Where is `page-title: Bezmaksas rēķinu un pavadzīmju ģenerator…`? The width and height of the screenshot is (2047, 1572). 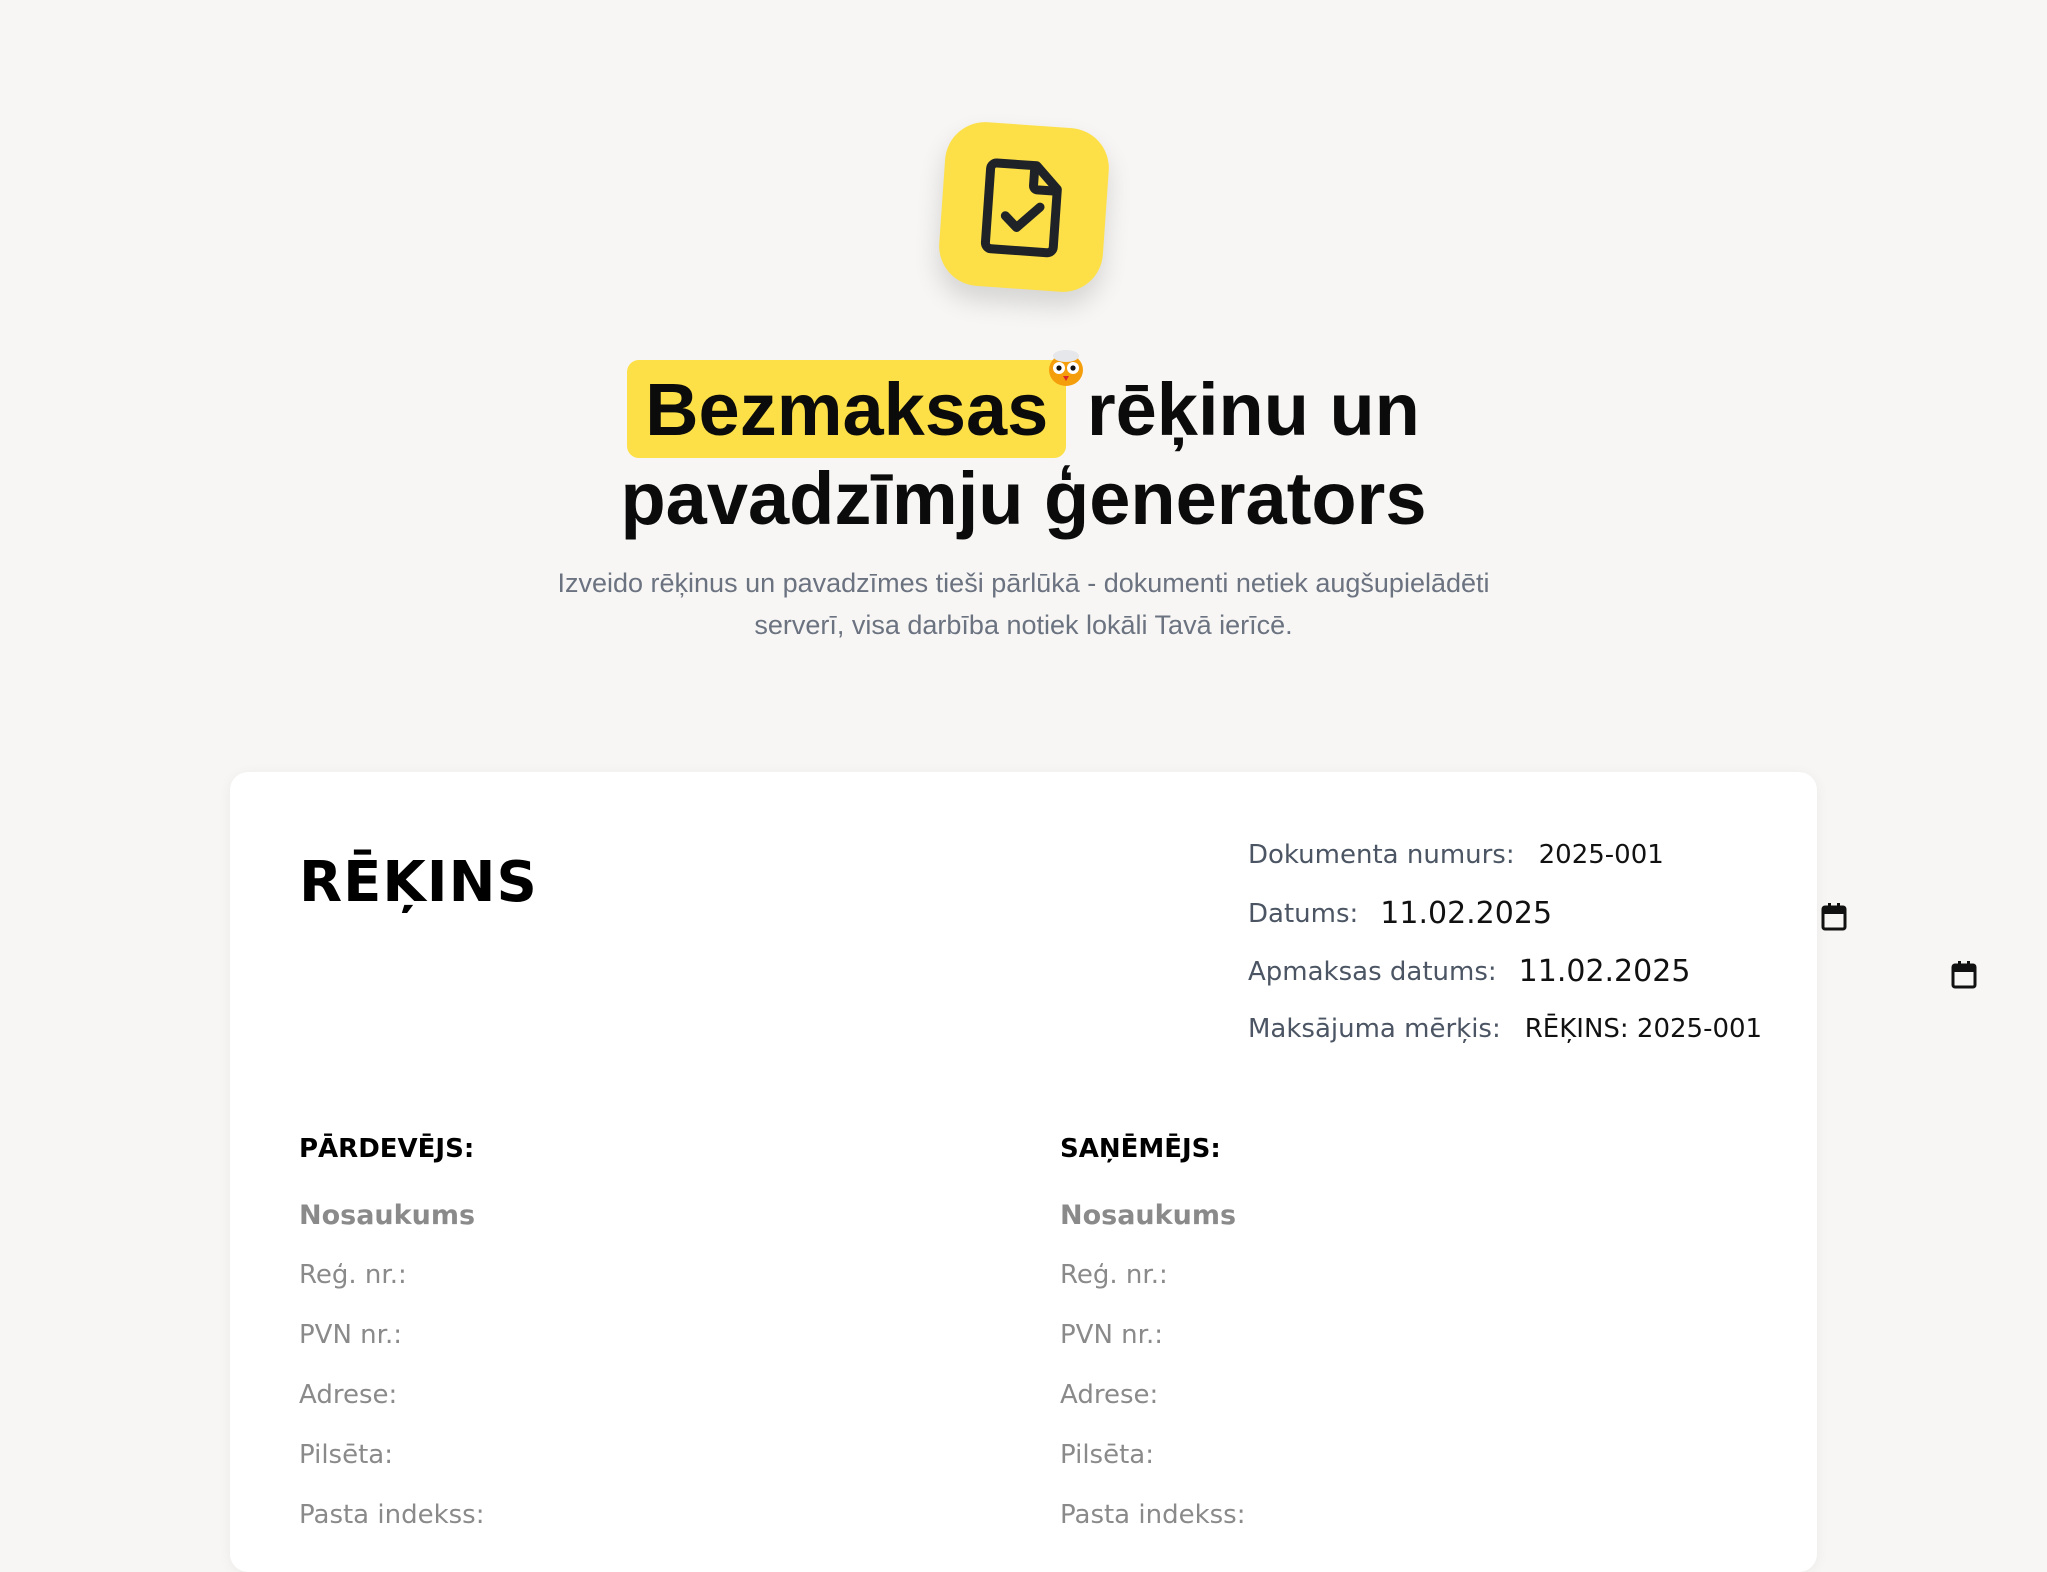
page-title: Bezmaksas rēķinu un pavadzīmju ģenerator… is located at coordinates (1023, 445).